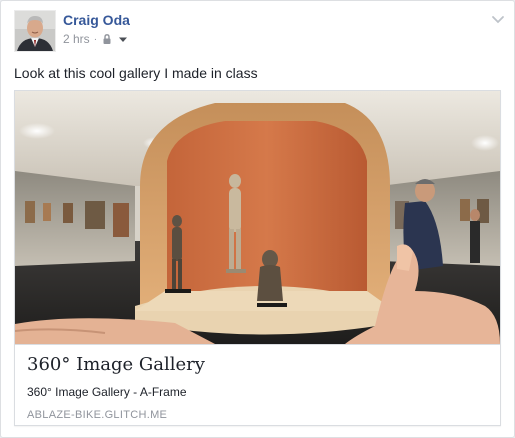  What do you see at coordinates (76, 39) in the screenshot?
I see `post-timestamp: 2 hrs` at bounding box center [76, 39].